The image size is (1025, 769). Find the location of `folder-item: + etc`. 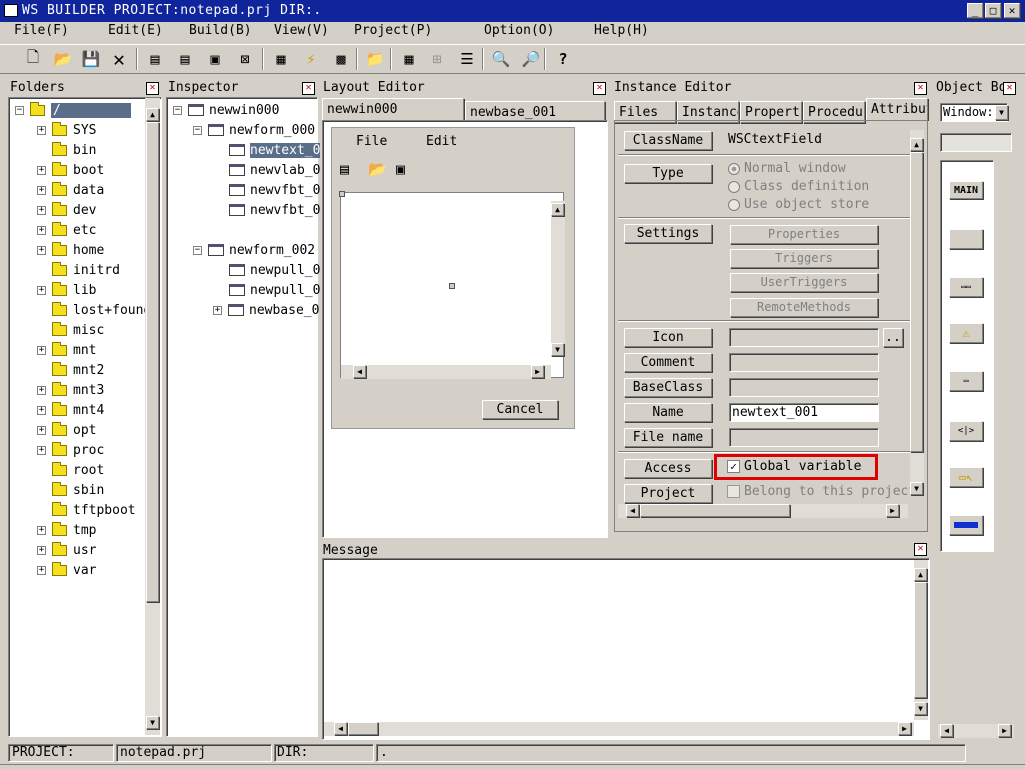

folder-item: + etc is located at coordinates (66, 230).